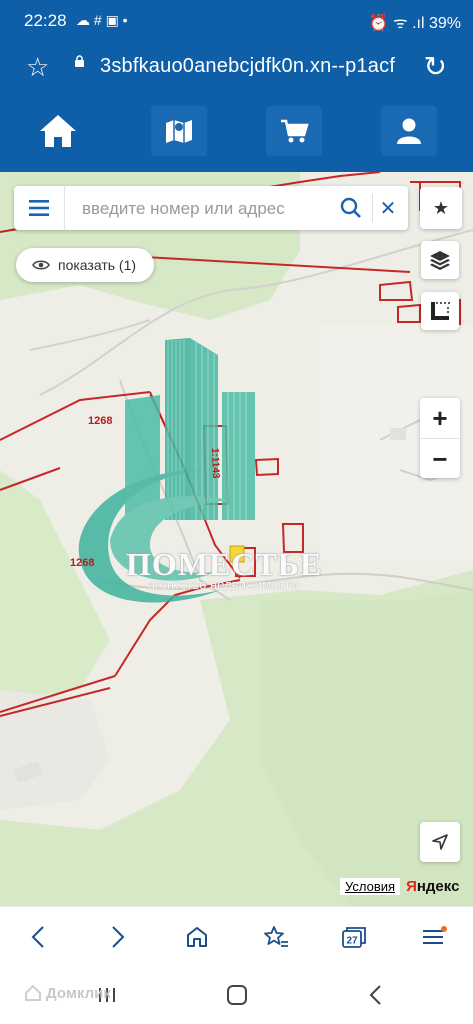 The height and width of the screenshot is (1024, 473). What do you see at coordinates (414, 23) in the screenshot?
I see `status-right-icons: ⏰ ᯤ .ıl 39%` at bounding box center [414, 23].